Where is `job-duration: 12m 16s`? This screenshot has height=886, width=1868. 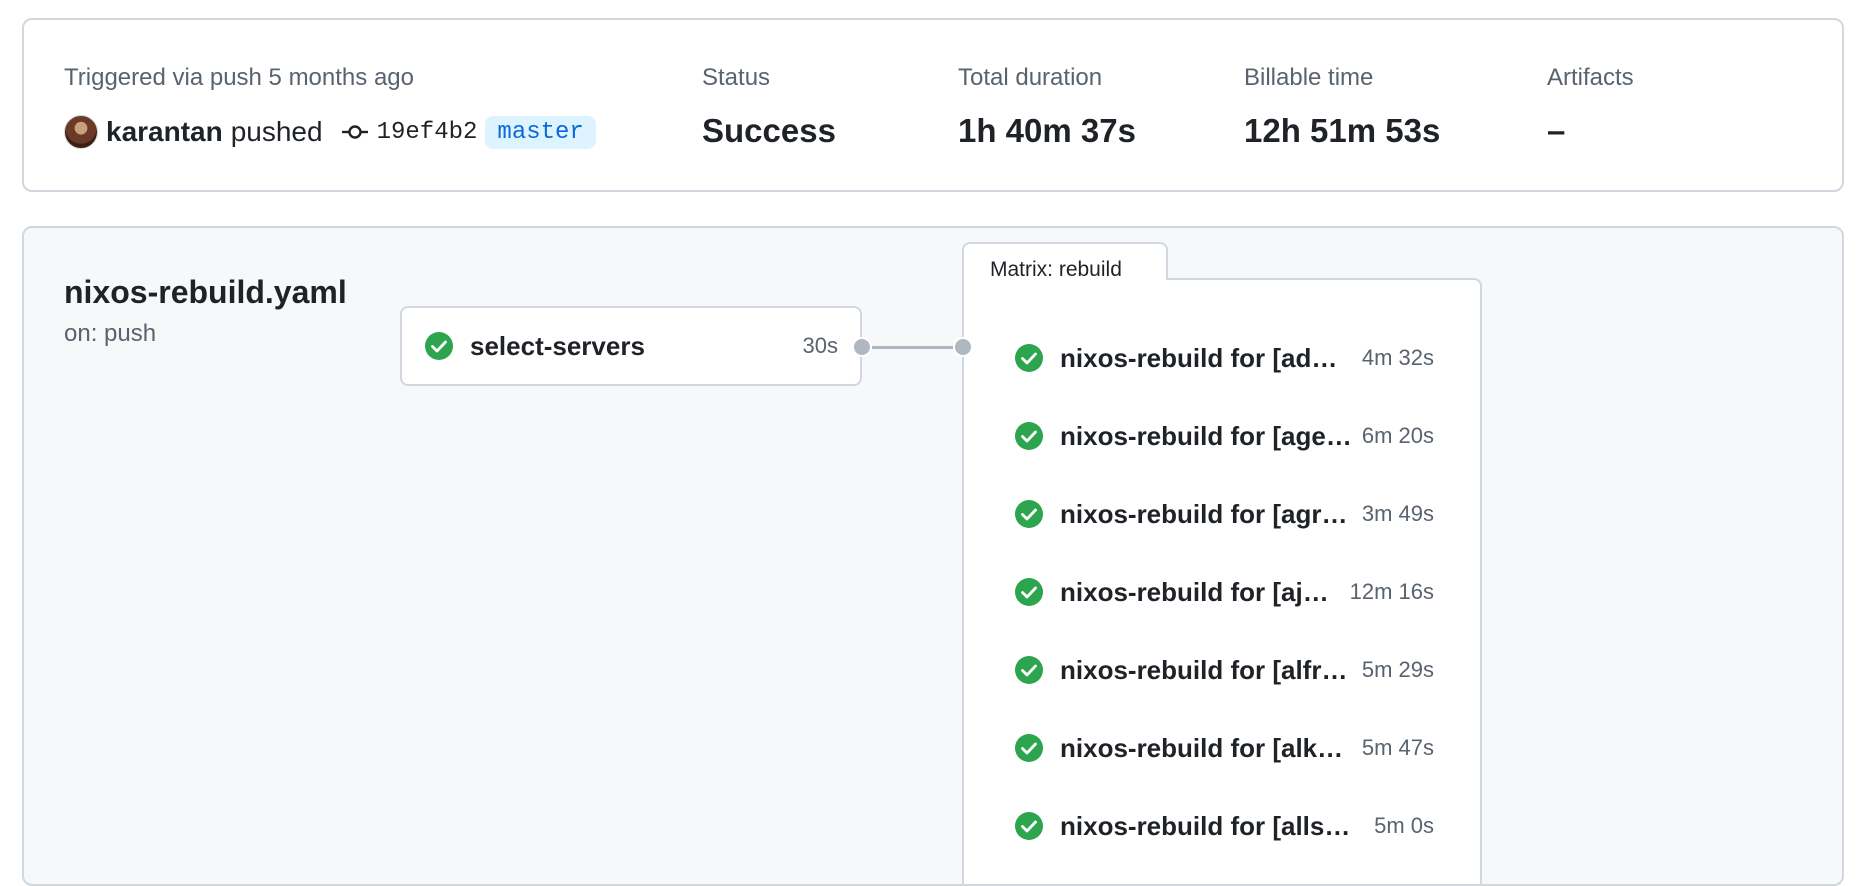 job-duration: 12m 16s is located at coordinates (1391, 591).